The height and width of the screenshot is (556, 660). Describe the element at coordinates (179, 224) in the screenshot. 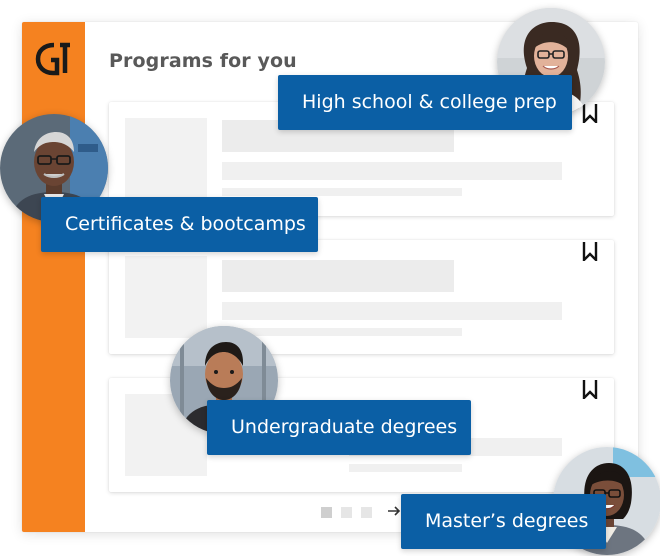

I see `category-certificates-bootcamps: Certificates & bootcamps` at that location.